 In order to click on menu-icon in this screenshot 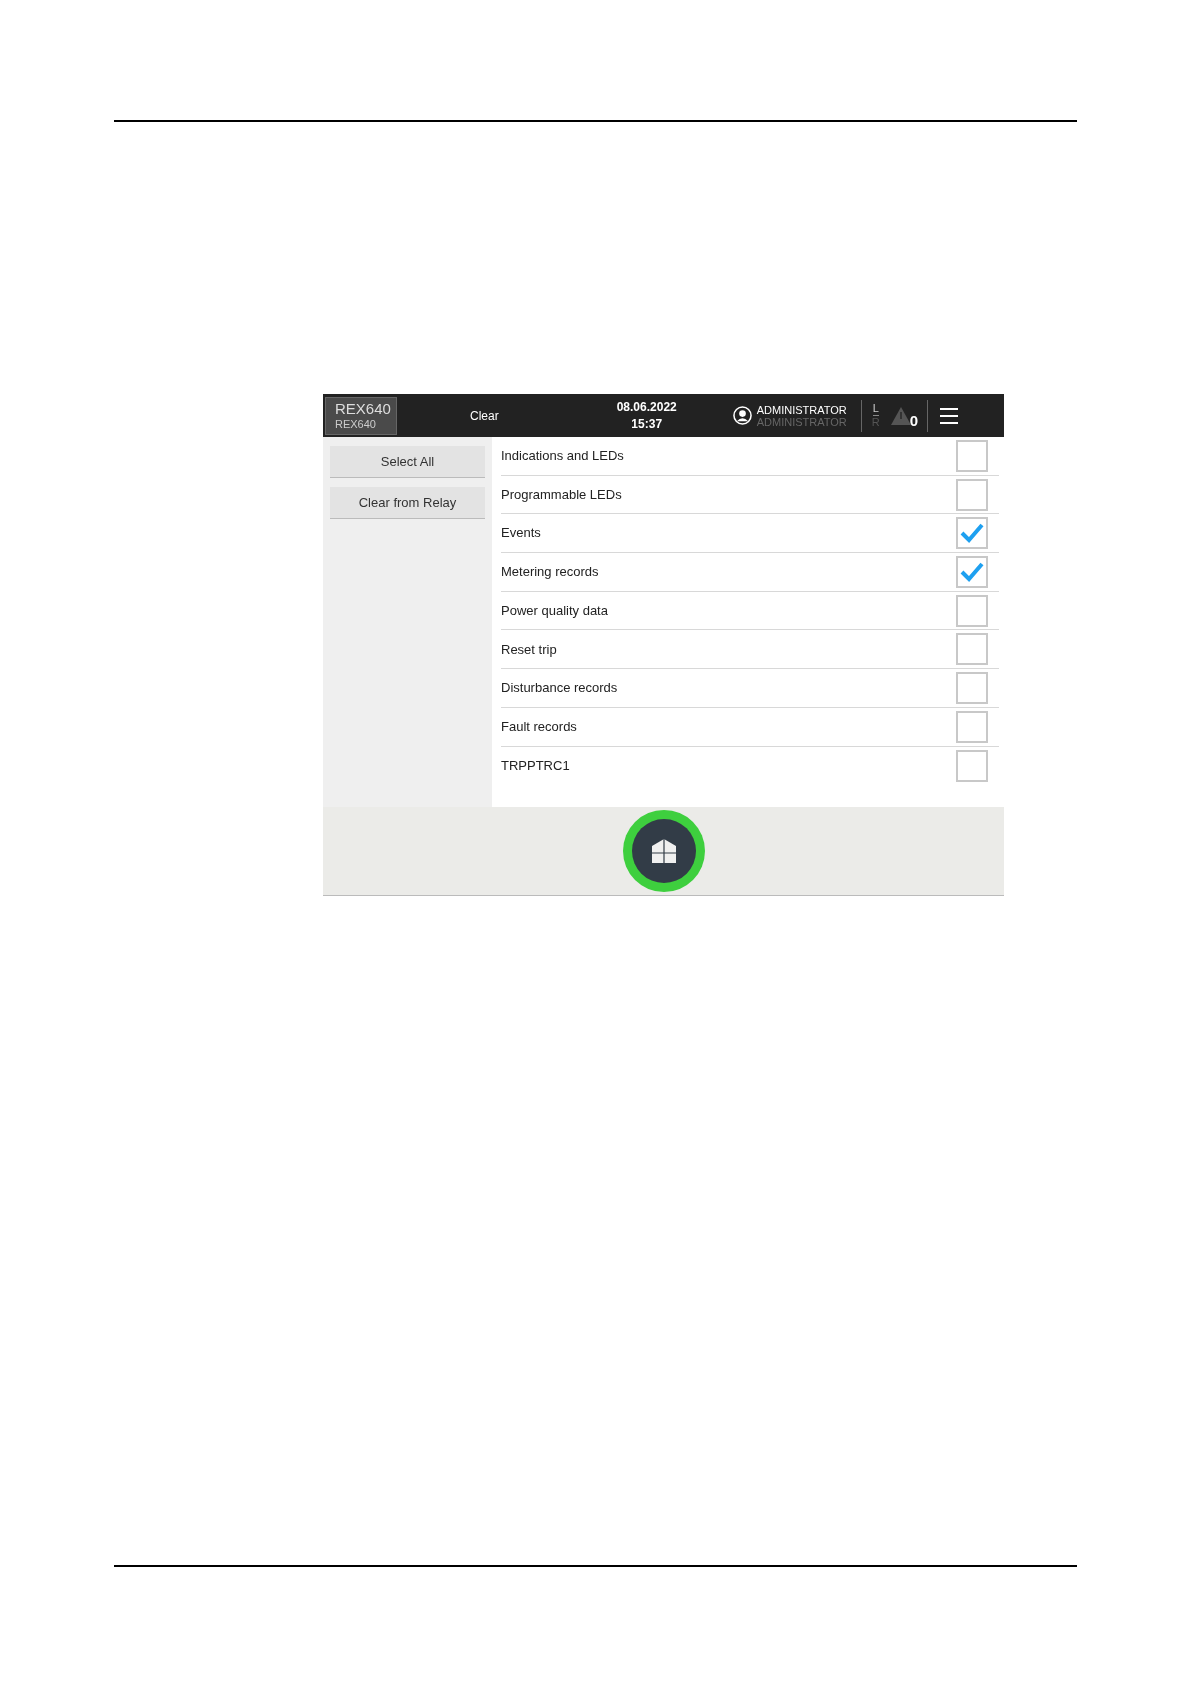, I will do `click(949, 415)`.